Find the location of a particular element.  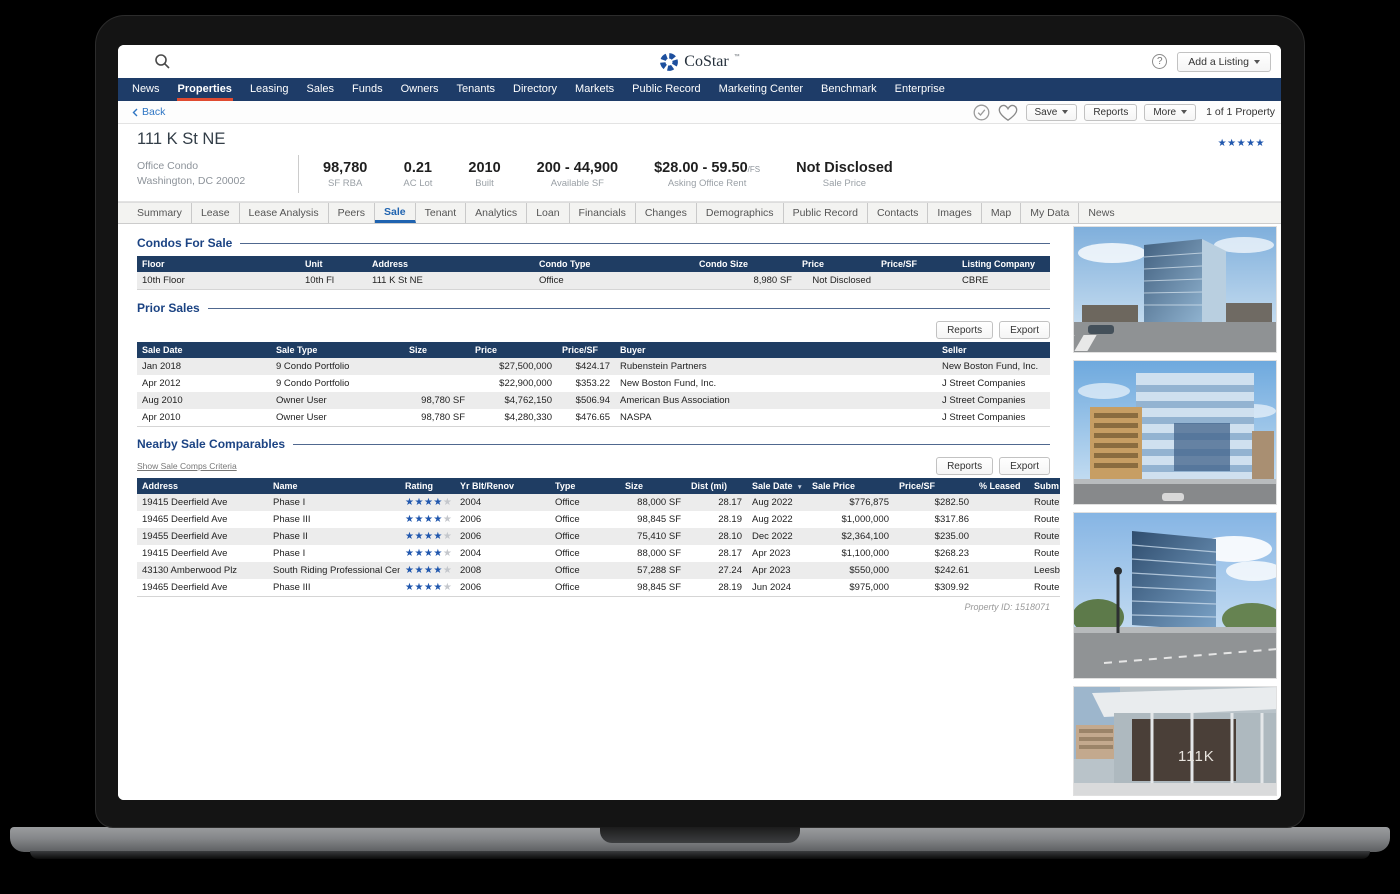

condos-col-price: Price is located at coordinates (836, 264).